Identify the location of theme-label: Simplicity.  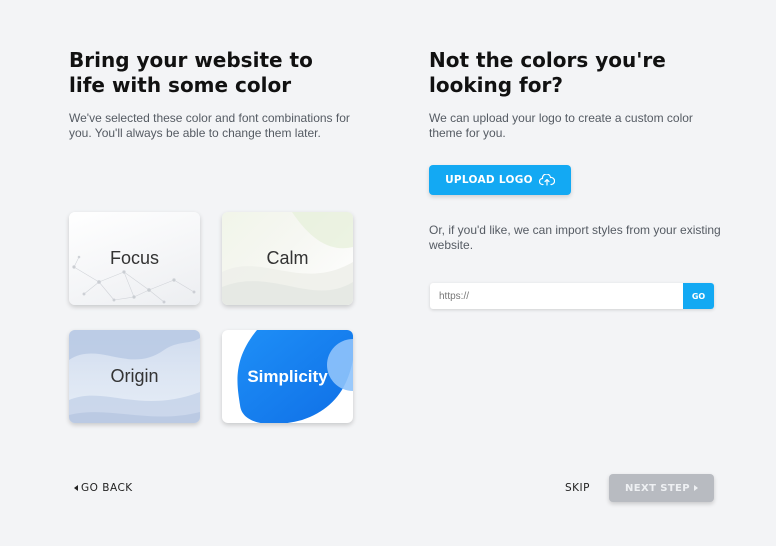
(287, 376).